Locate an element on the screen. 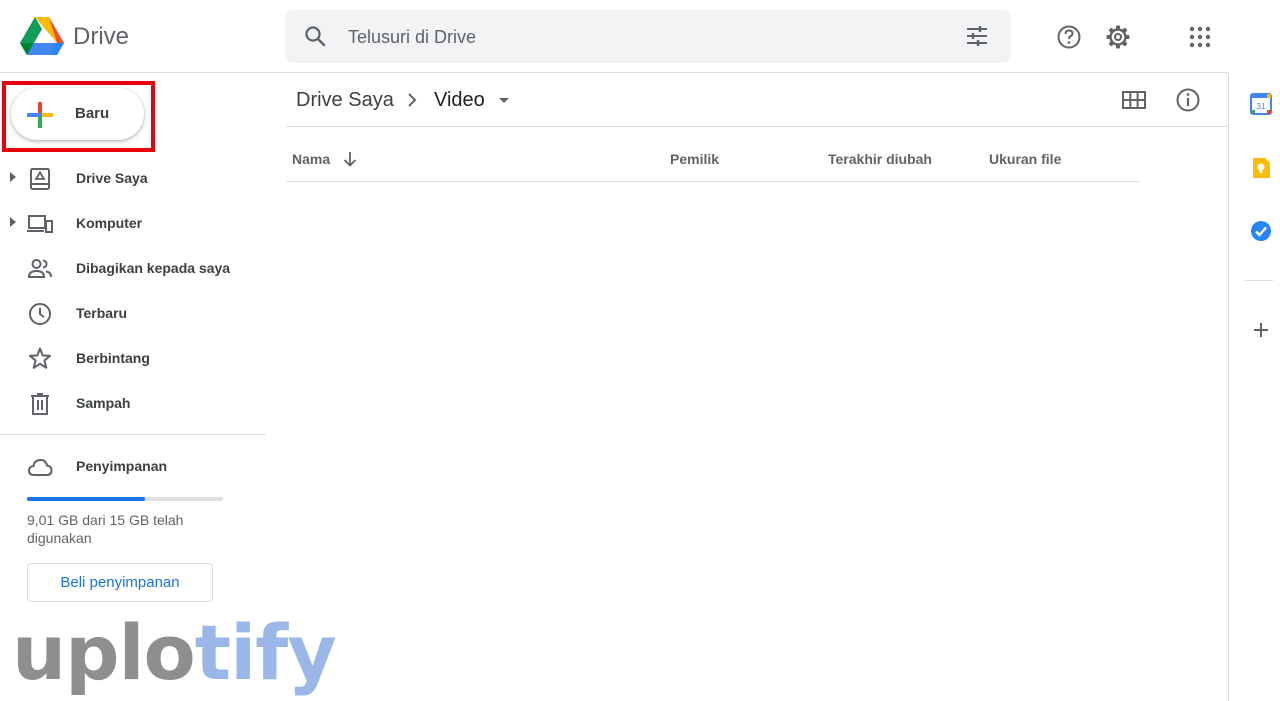 This screenshot has width=1280, height=701. search-bar: Telusuri di Drive is located at coordinates (648, 36).